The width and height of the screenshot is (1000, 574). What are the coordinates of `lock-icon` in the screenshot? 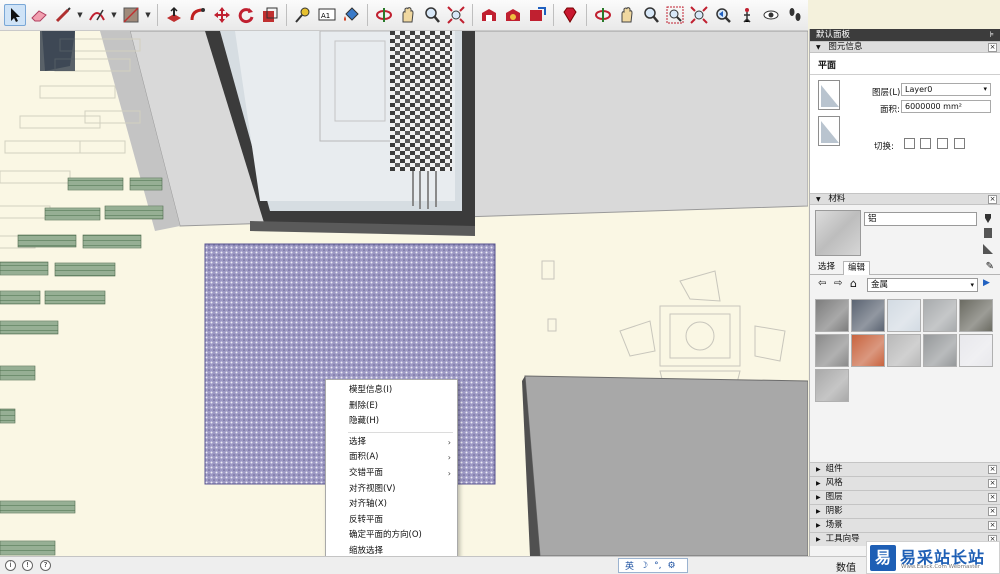 It's located at (925, 143).